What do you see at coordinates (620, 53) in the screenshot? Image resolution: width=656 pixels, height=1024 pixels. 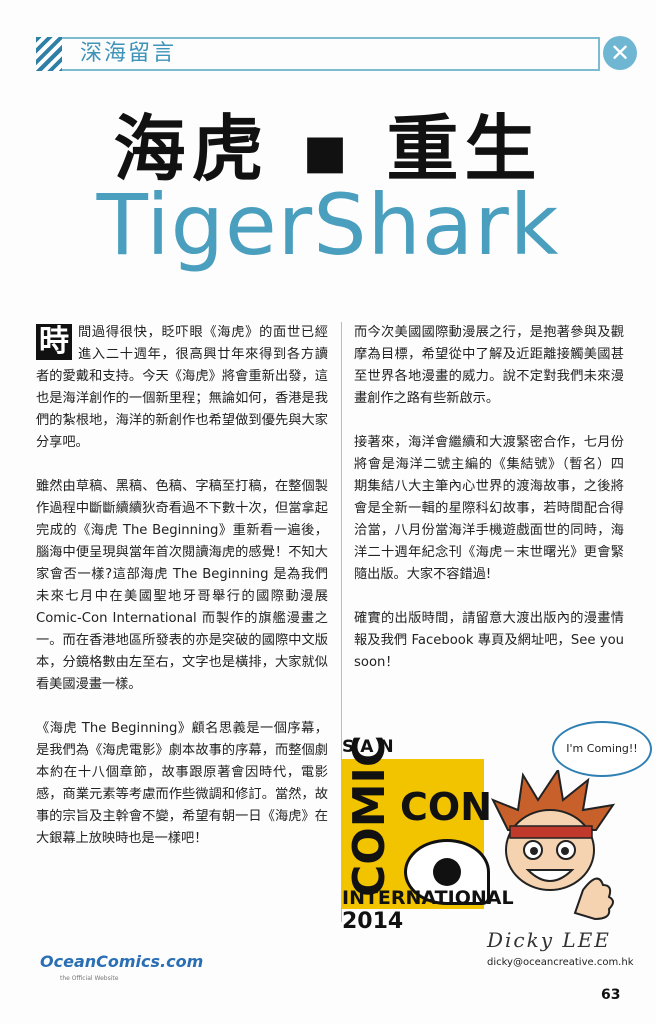 I see `close-icon: ✕` at bounding box center [620, 53].